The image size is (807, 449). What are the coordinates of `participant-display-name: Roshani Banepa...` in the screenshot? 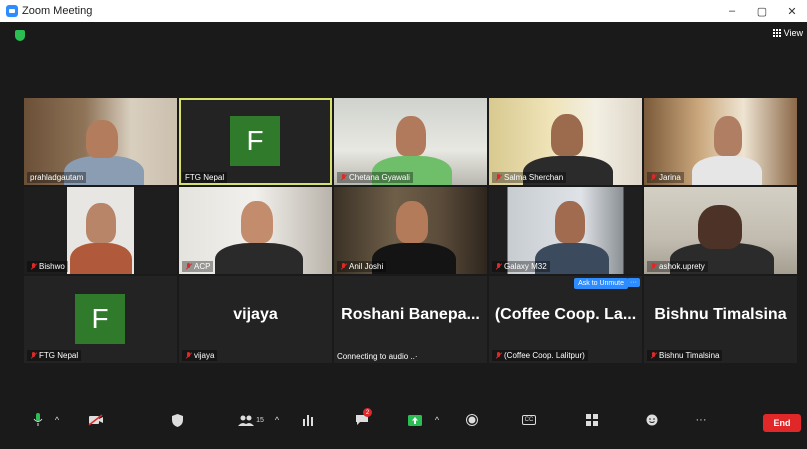 It's located at (410, 314).